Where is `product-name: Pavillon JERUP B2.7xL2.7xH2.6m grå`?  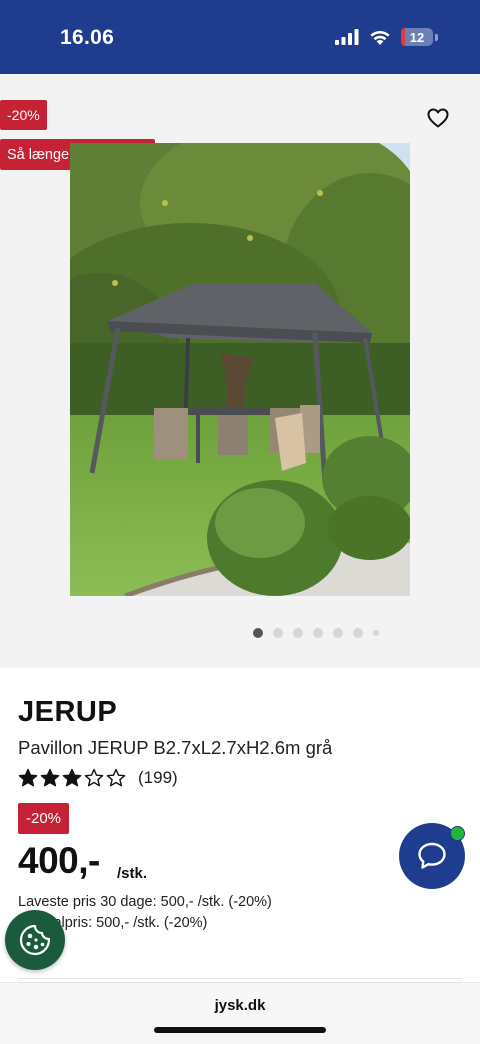 product-name: Pavillon JERUP B2.7xL2.7xH2.6m grå is located at coordinates (175, 747).